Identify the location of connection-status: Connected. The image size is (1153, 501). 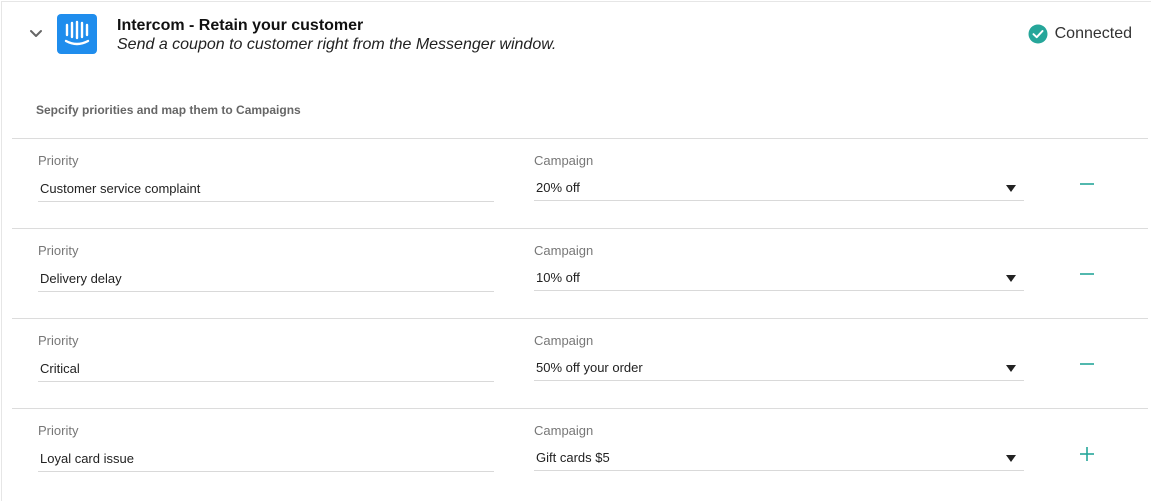
(1080, 34).